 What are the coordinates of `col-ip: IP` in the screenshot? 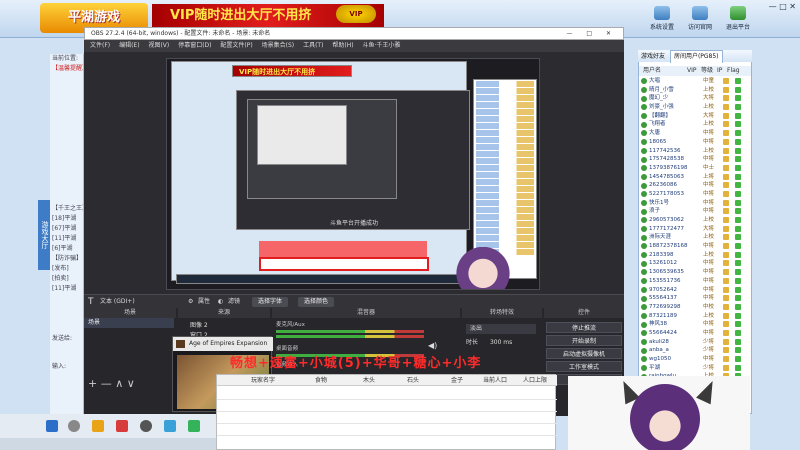 It's located at (722, 71).